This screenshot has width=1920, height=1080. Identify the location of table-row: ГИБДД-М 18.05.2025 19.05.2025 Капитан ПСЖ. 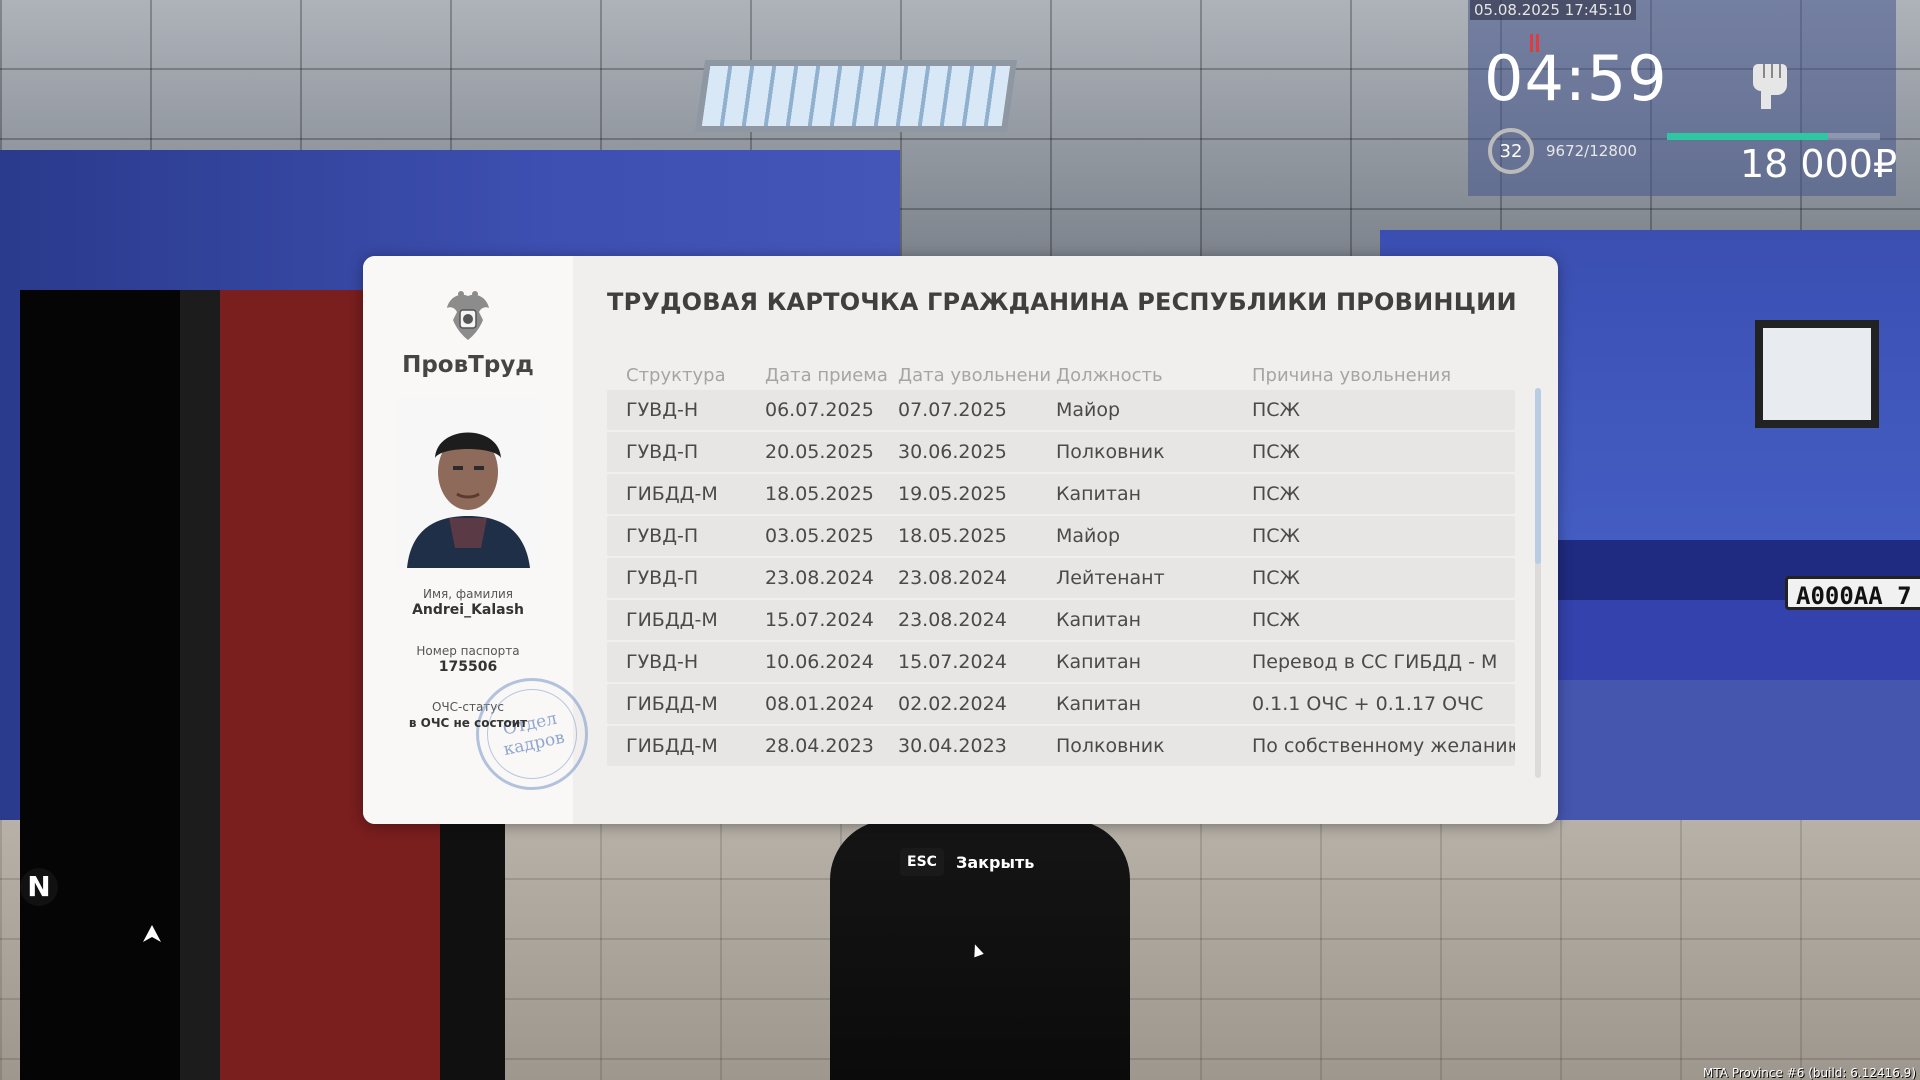
(1061, 494).